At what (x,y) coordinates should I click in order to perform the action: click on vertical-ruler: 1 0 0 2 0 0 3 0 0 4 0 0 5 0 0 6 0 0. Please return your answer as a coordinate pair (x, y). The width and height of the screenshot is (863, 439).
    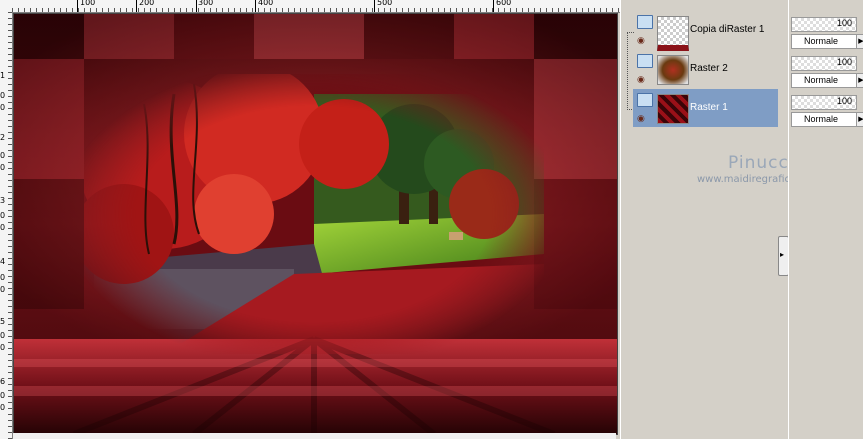
    Looking at the image, I should click on (6, 225).